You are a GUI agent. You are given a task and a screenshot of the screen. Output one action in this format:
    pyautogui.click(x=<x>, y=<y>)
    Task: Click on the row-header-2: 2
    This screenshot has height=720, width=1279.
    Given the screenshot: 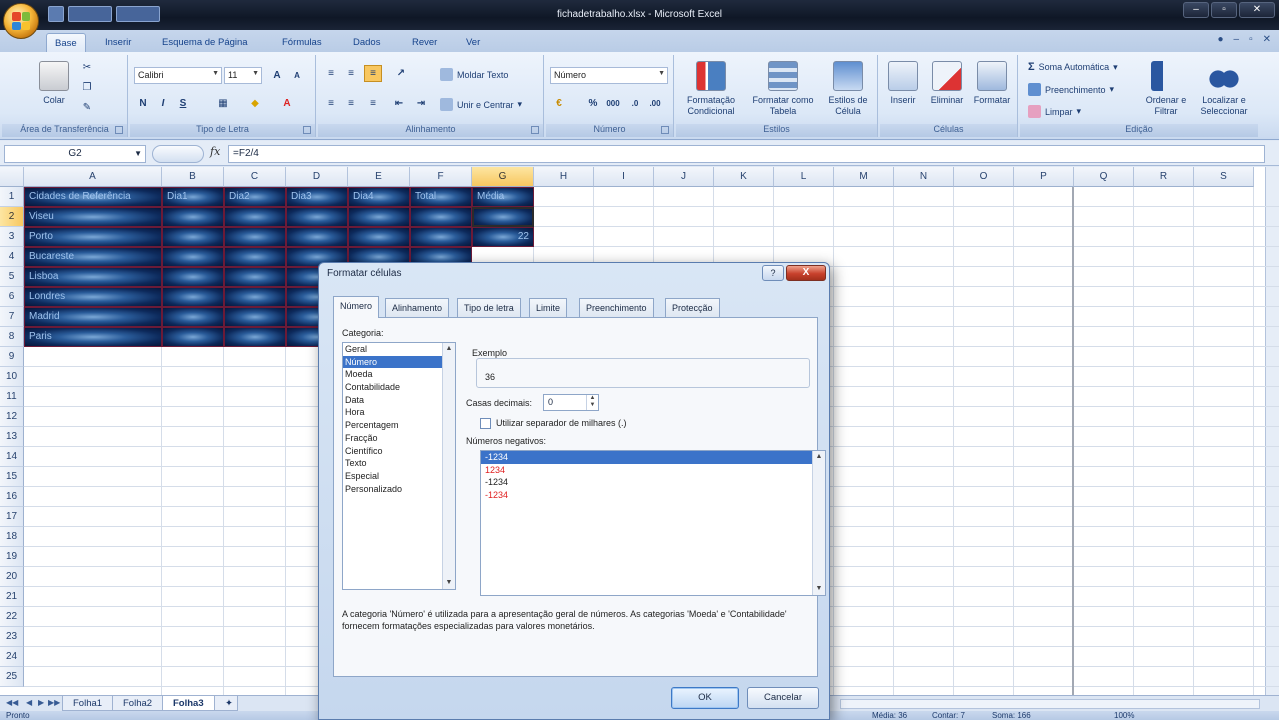 What is the action you would take?
    pyautogui.click(x=12, y=217)
    